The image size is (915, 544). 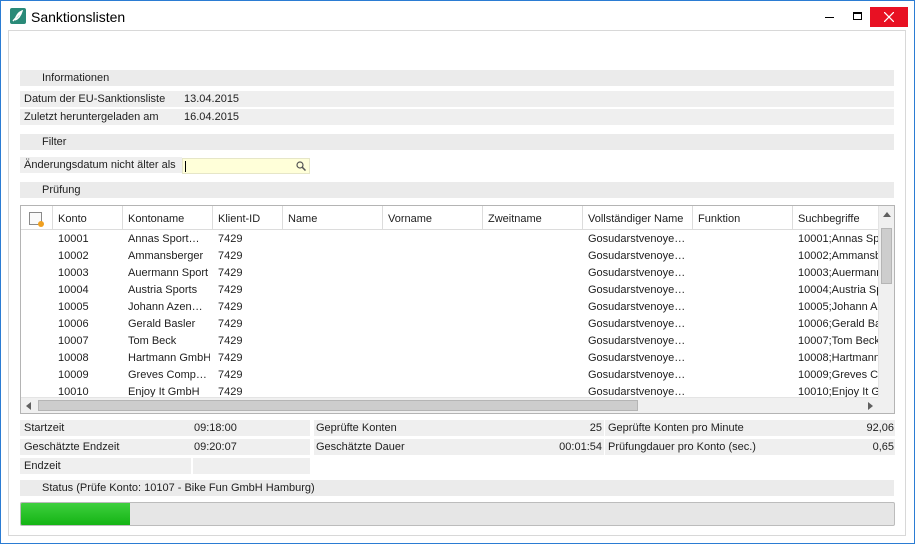 What do you see at coordinates (73, 273) in the screenshot?
I see `table-cell: 10003` at bounding box center [73, 273].